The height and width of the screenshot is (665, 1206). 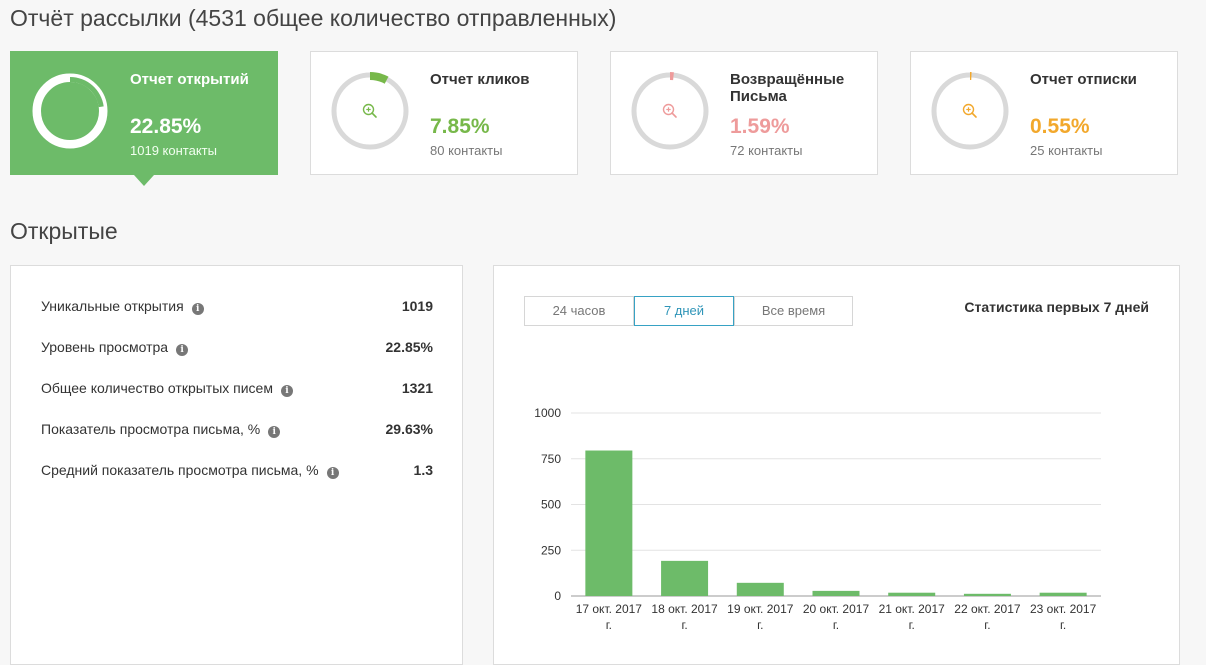 I want to click on stat-row: Уникальные открытия i 1019, so click(x=237, y=308).